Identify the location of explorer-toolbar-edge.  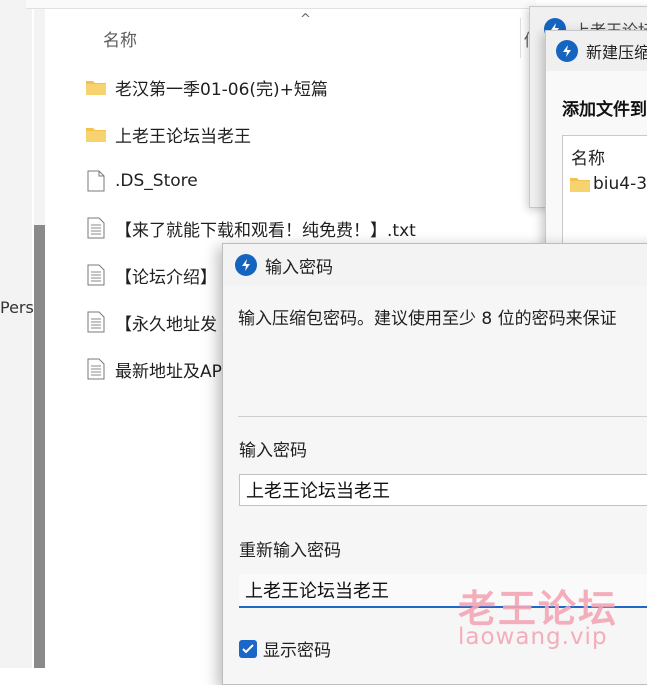
(281, 4).